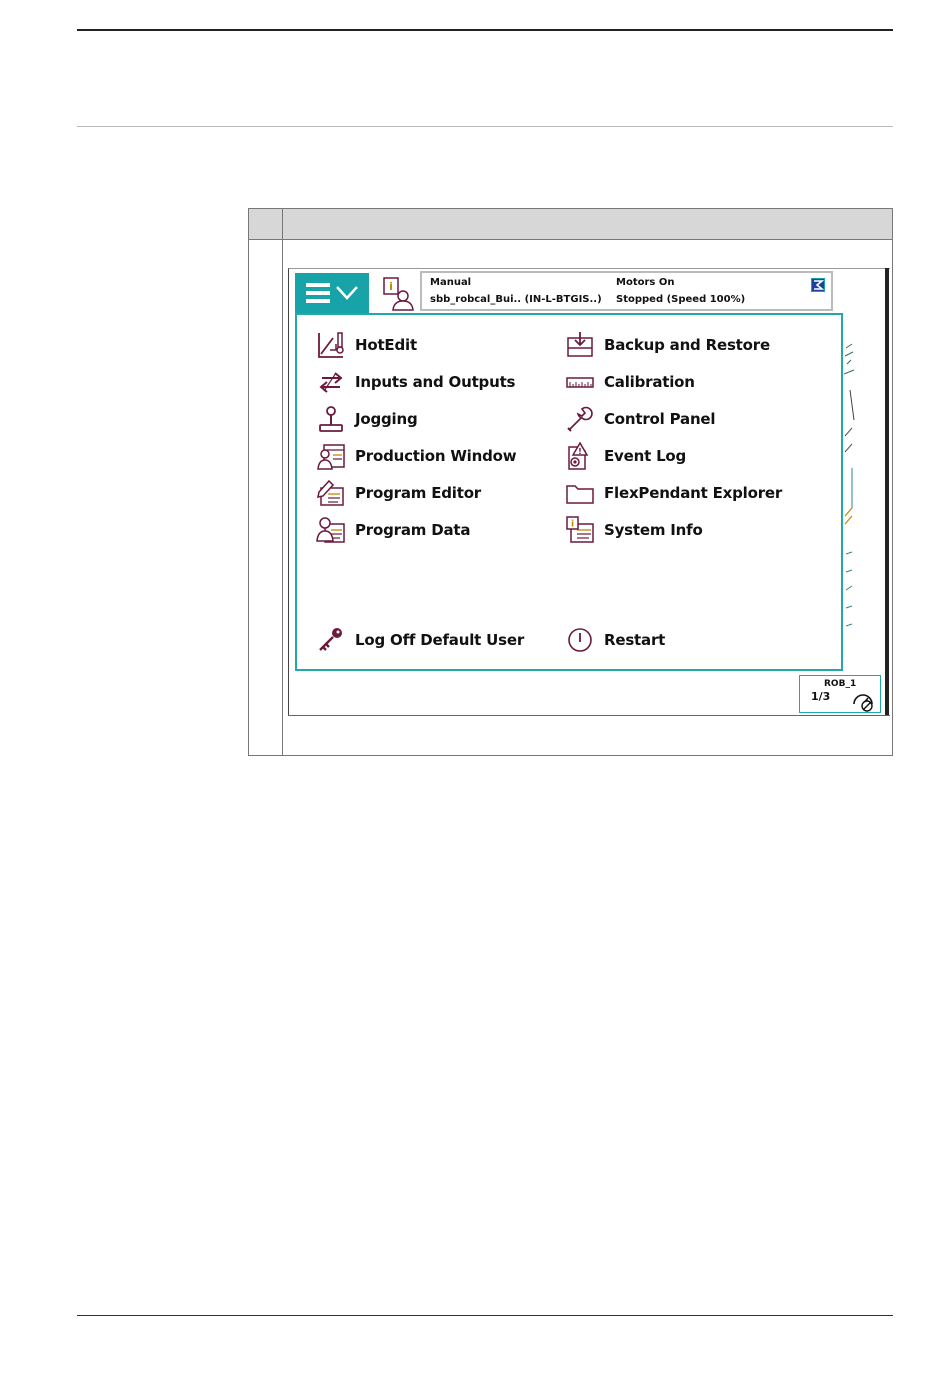 The image size is (950, 1378). What do you see at coordinates (330, 530) in the screenshot?
I see `program-data-icon` at bounding box center [330, 530].